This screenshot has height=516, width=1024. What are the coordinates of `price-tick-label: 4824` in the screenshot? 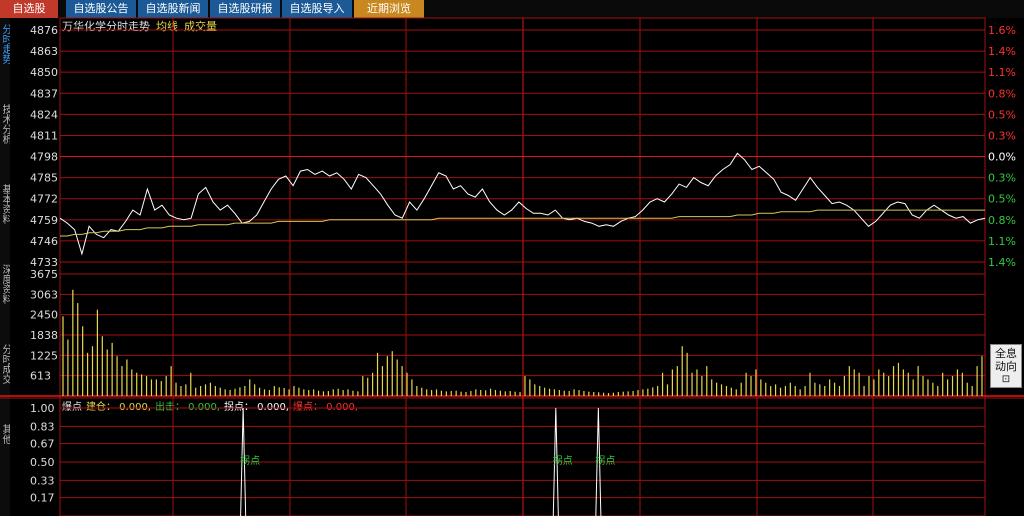 It's located at (44, 114).